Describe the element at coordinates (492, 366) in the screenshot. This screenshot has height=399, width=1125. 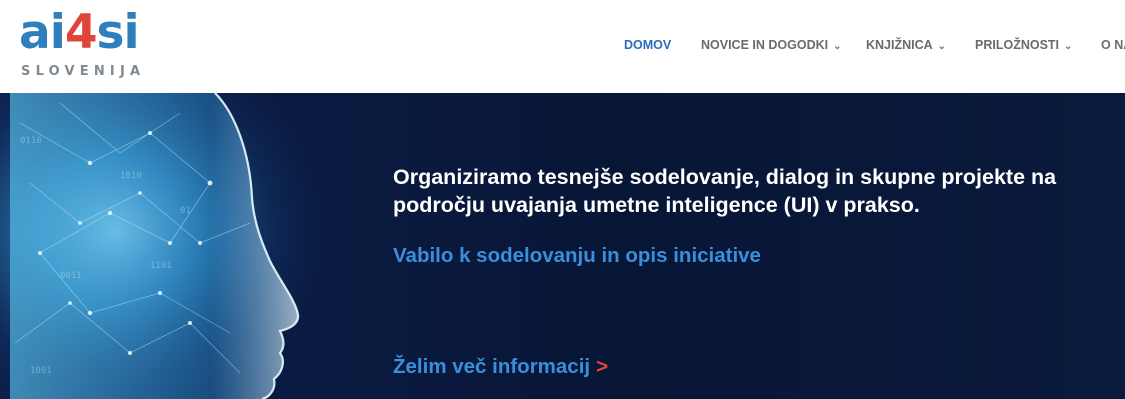
I see `more-info-label: Želim več informacij` at that location.